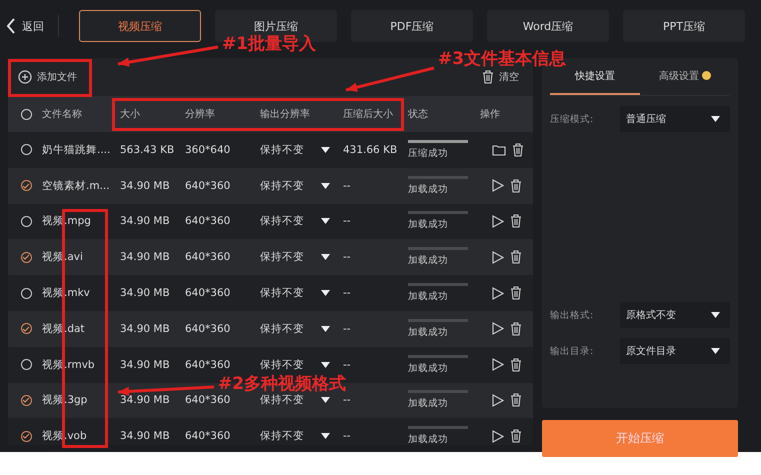  What do you see at coordinates (208, 150) in the screenshot?
I see `resolution: 360*640` at bounding box center [208, 150].